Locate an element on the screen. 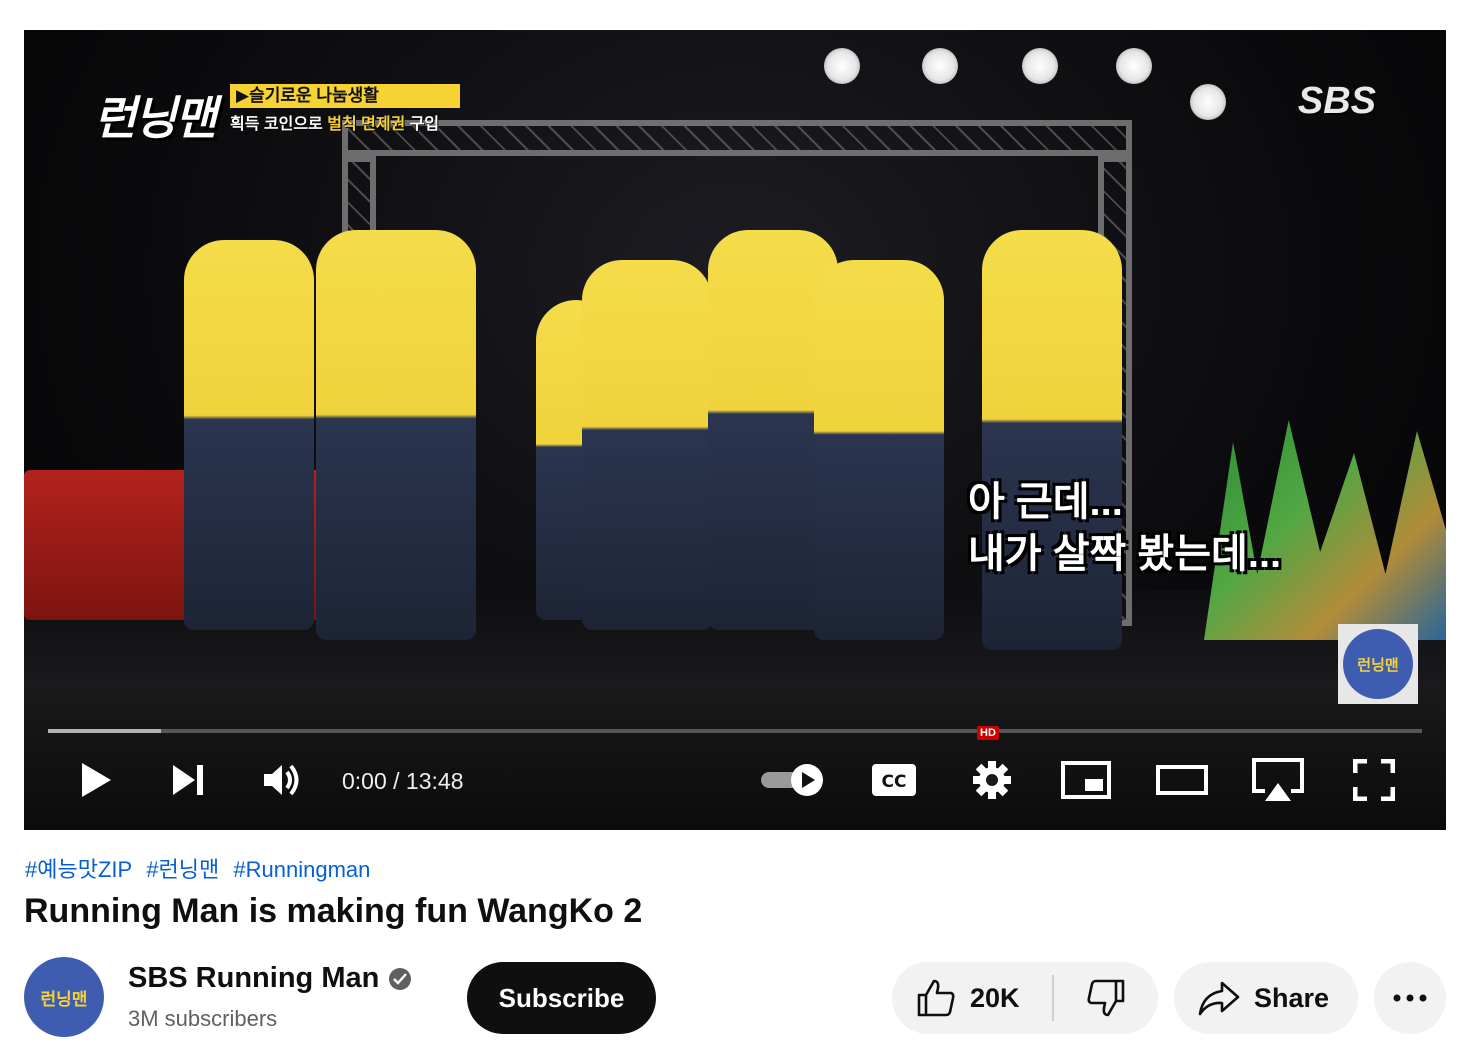 The height and width of the screenshot is (1054, 1472). dislike-button is located at coordinates (1106, 998).